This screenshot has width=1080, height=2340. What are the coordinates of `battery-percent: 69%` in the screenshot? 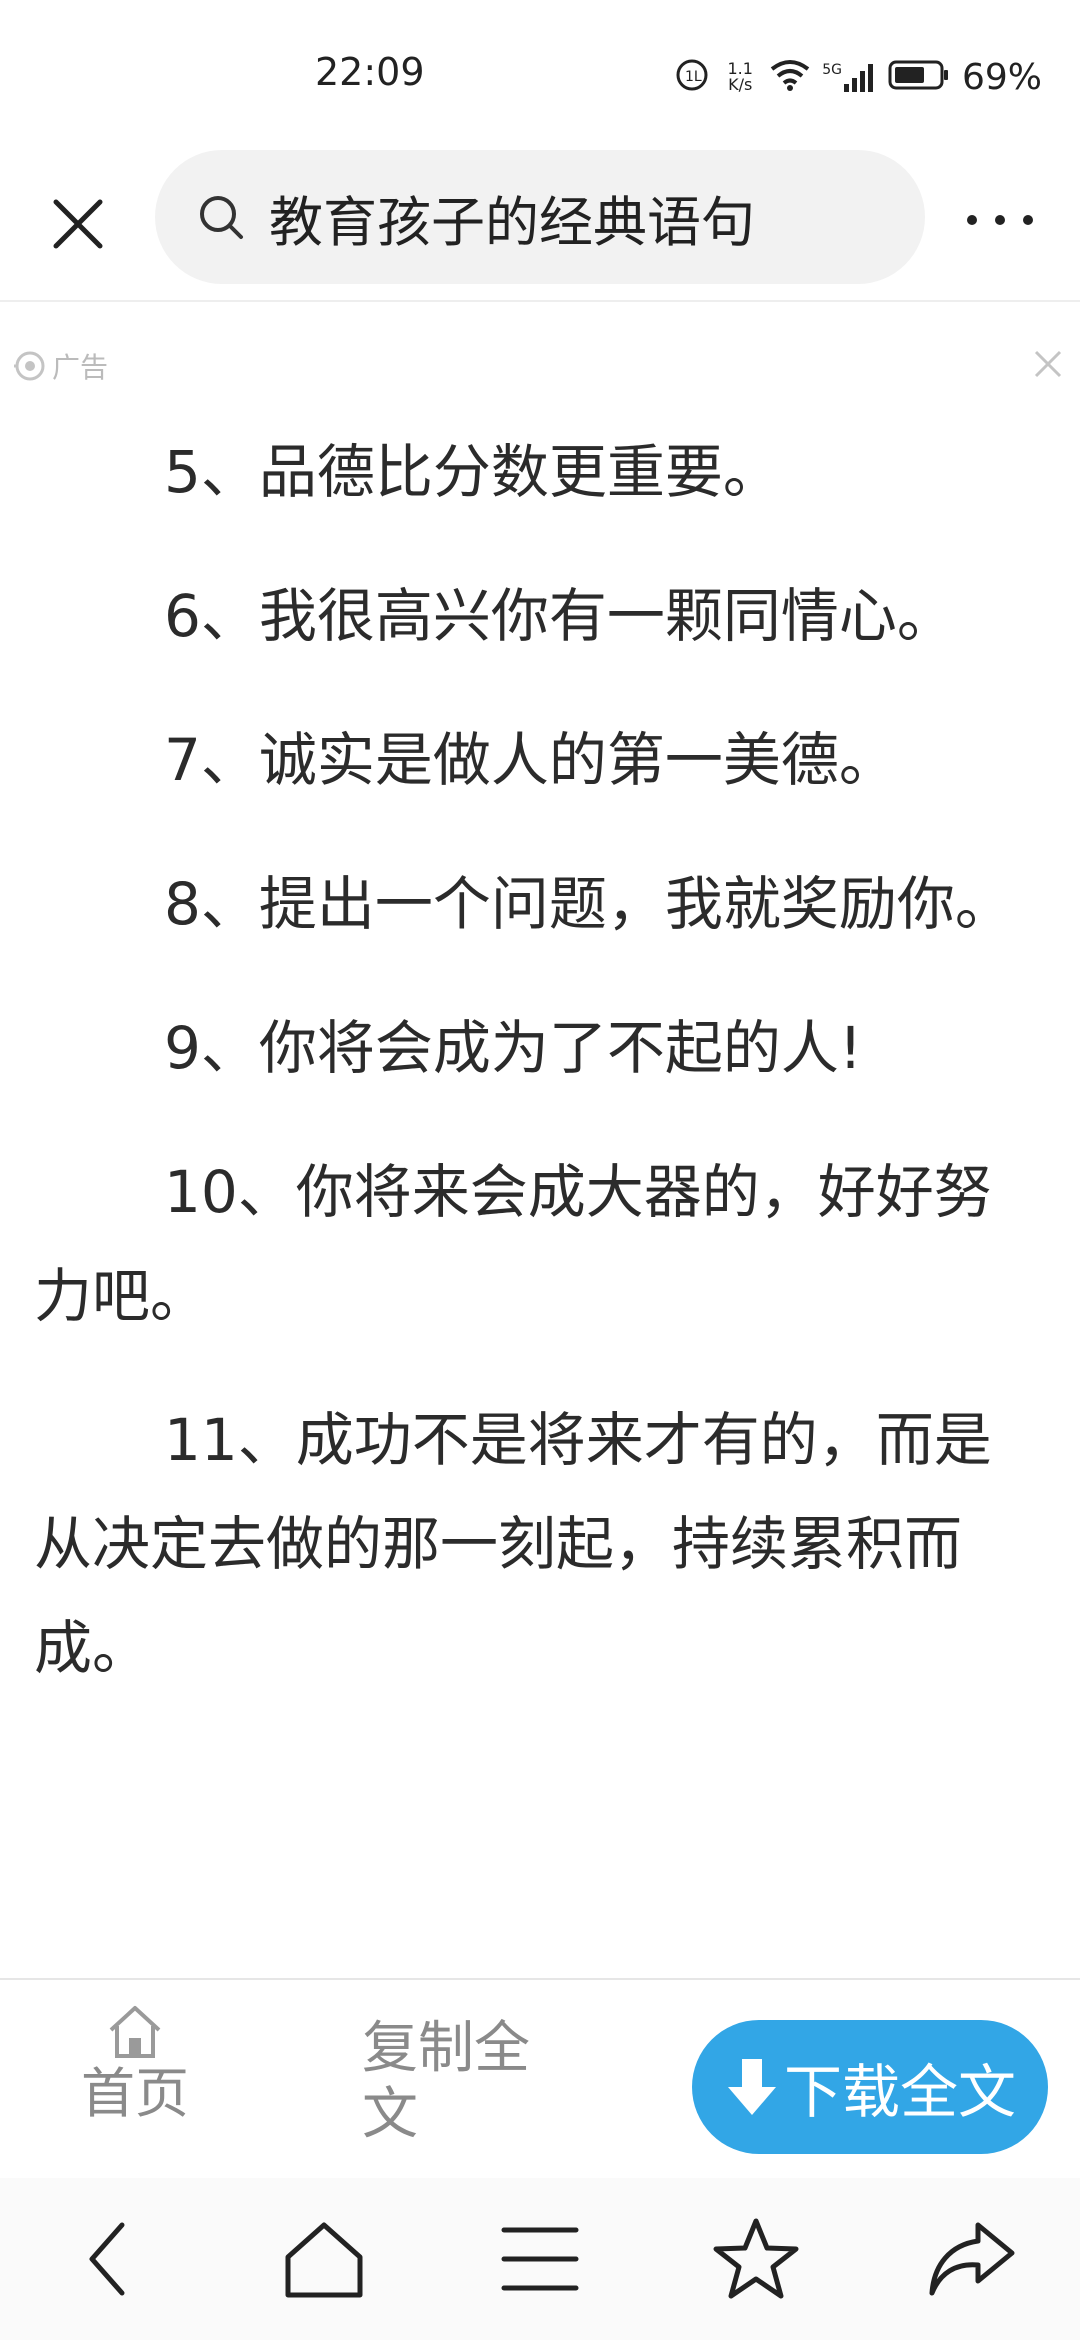 It's located at (1001, 77).